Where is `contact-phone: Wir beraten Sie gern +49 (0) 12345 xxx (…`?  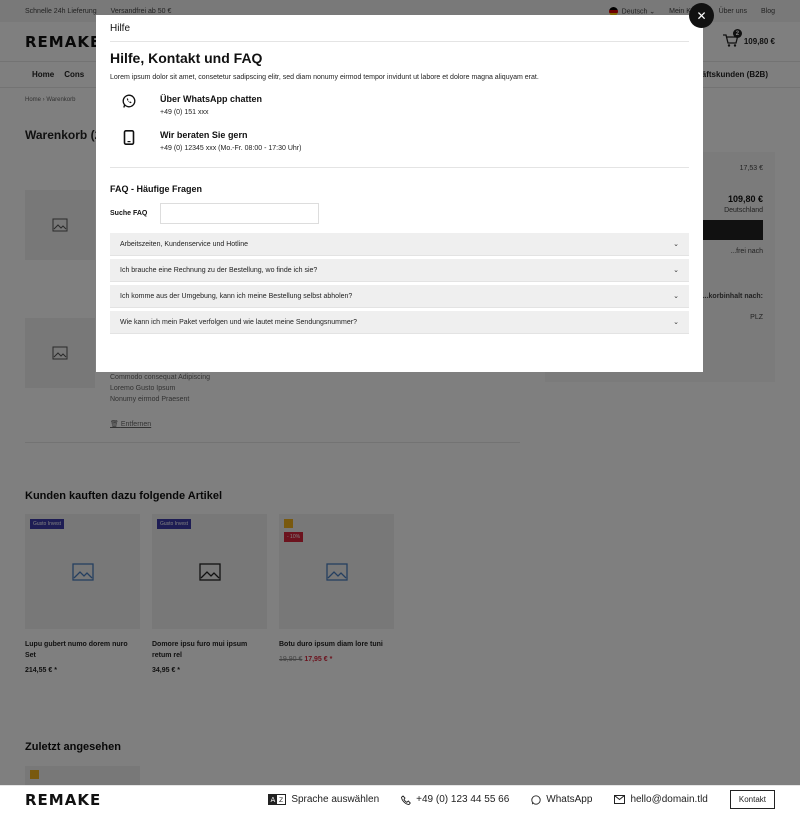
contact-phone: Wir beraten Sie gern +49 (0) 12345 xxx (… is located at coordinates (399, 141).